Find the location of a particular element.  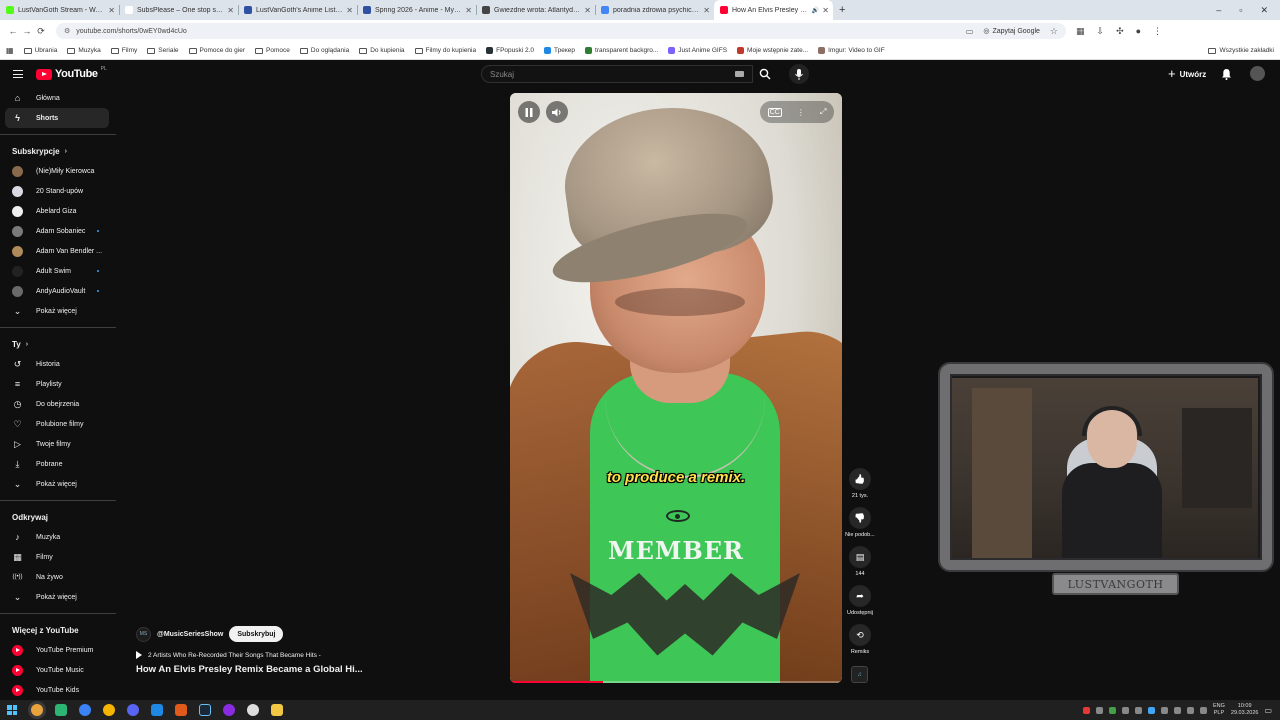

share-button: ➦ is located at coordinates (860, 596).